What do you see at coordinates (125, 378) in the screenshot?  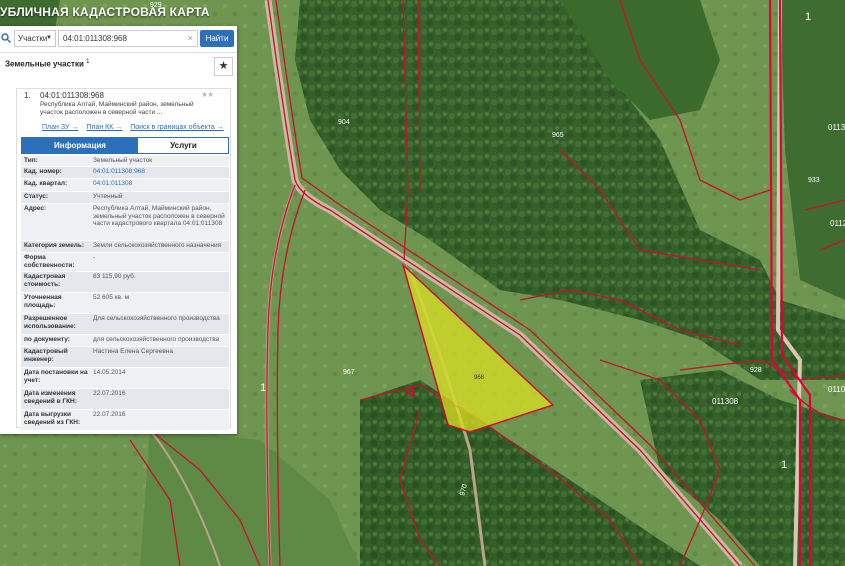 I see `table-row: Дата постановки на учет: 14.05.2014` at bounding box center [125, 378].